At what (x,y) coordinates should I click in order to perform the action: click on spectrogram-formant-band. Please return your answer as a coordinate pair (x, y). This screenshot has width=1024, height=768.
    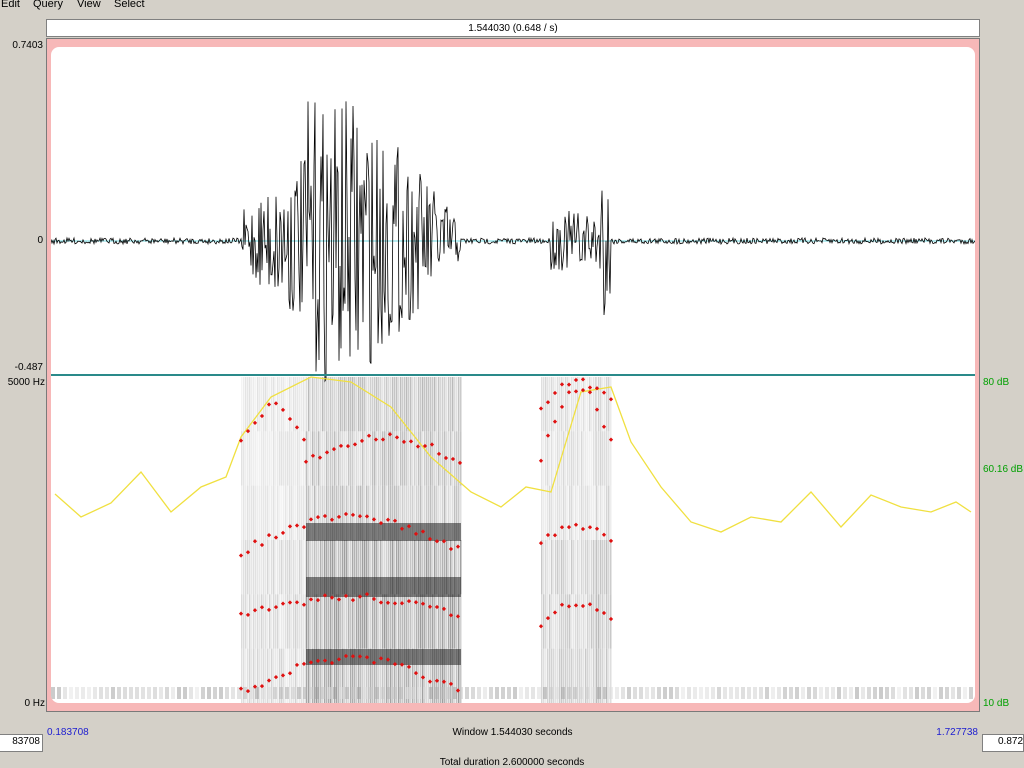
    Looking at the image, I should click on (383, 532).